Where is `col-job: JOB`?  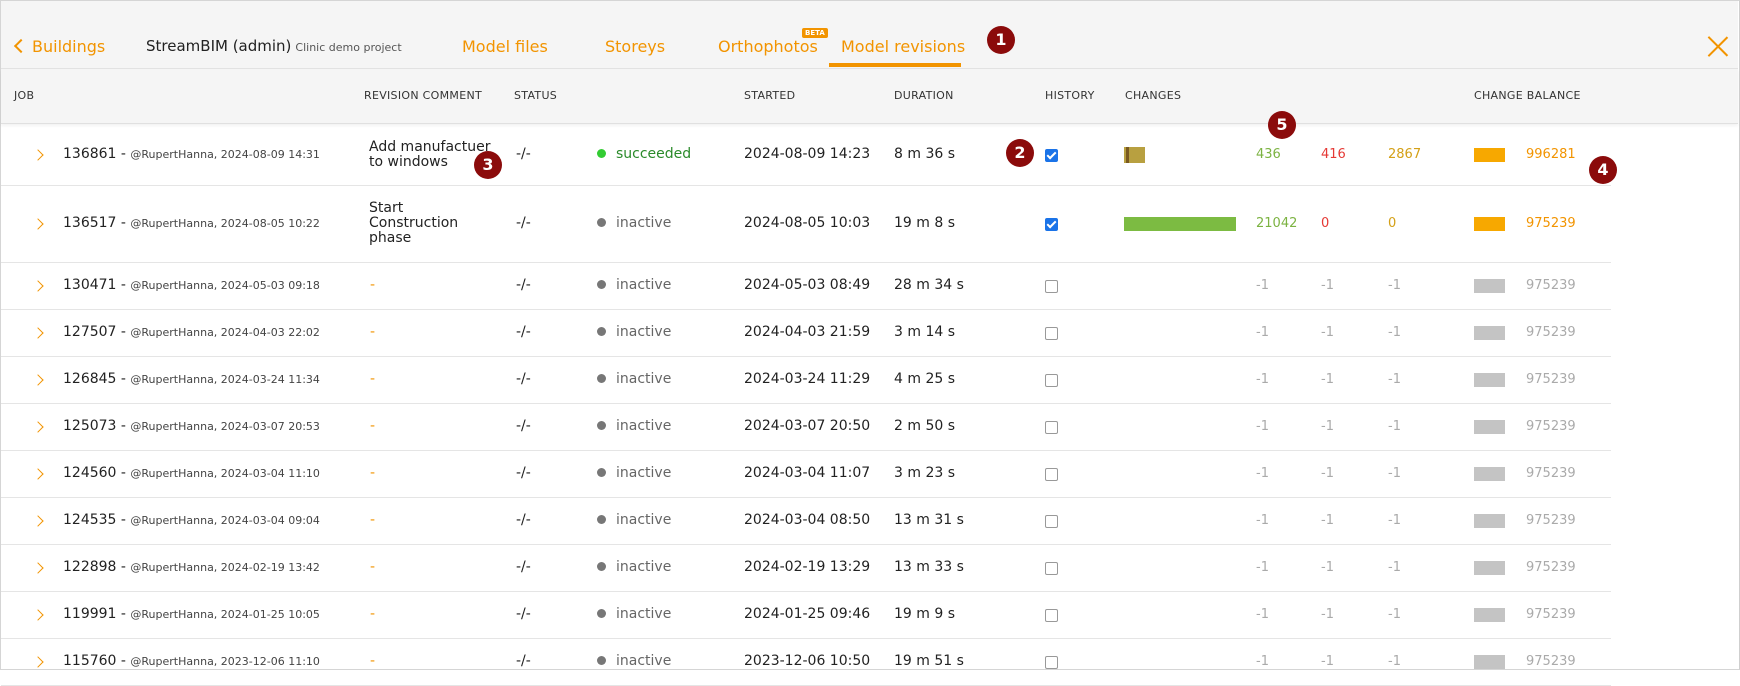 col-job: JOB is located at coordinates (24, 95).